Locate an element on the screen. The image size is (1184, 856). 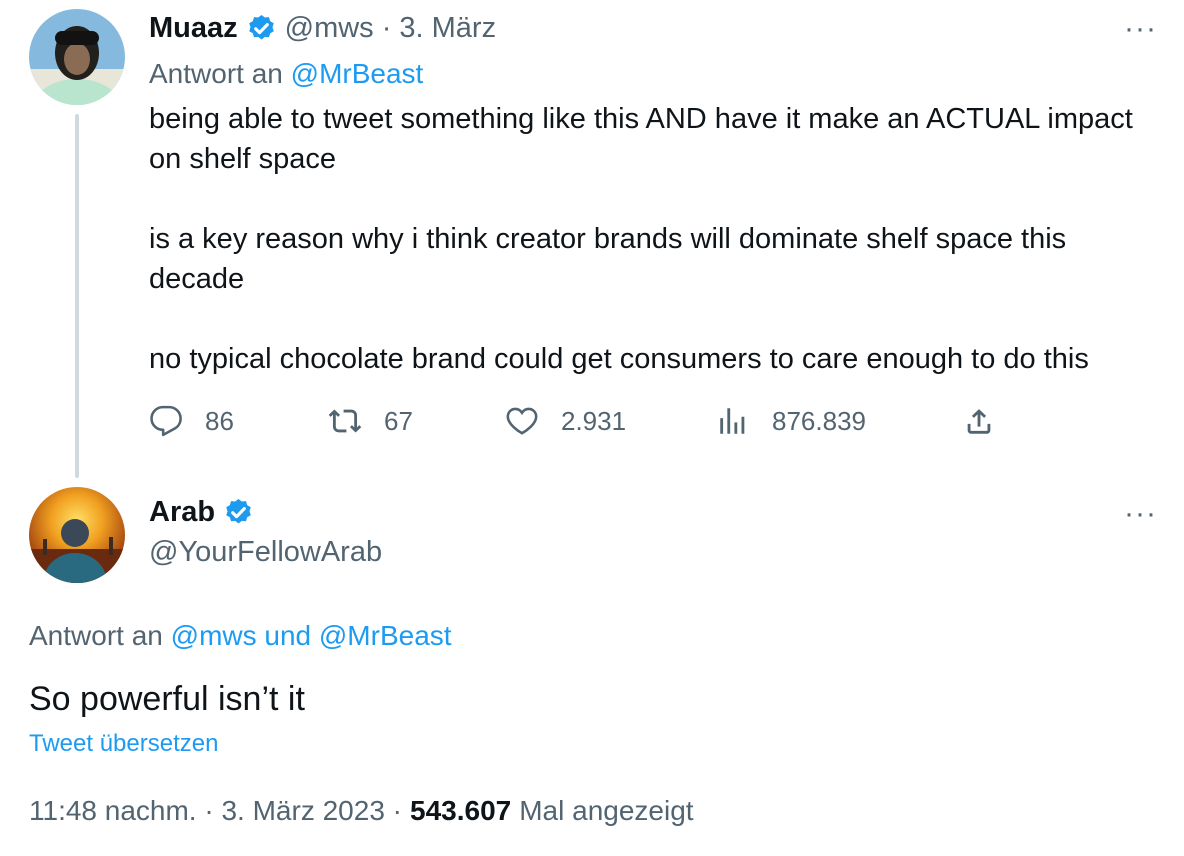
reply-icon is located at coordinates (166, 421).